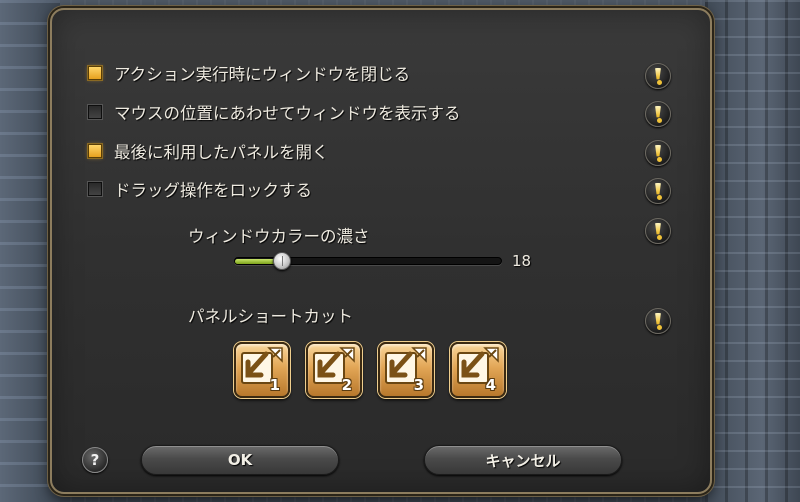 The image size is (800, 502). I want to click on option-lock-drag: ドラッグ操作をロックする, so click(200, 189).